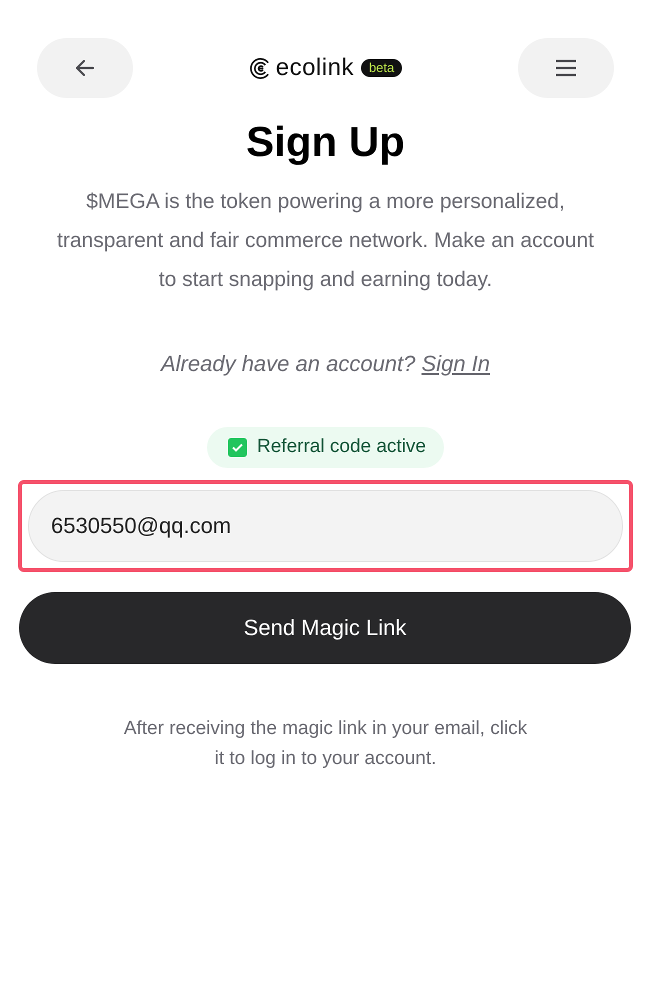  What do you see at coordinates (456, 363) in the screenshot?
I see `sign-in-link: Sign In` at bounding box center [456, 363].